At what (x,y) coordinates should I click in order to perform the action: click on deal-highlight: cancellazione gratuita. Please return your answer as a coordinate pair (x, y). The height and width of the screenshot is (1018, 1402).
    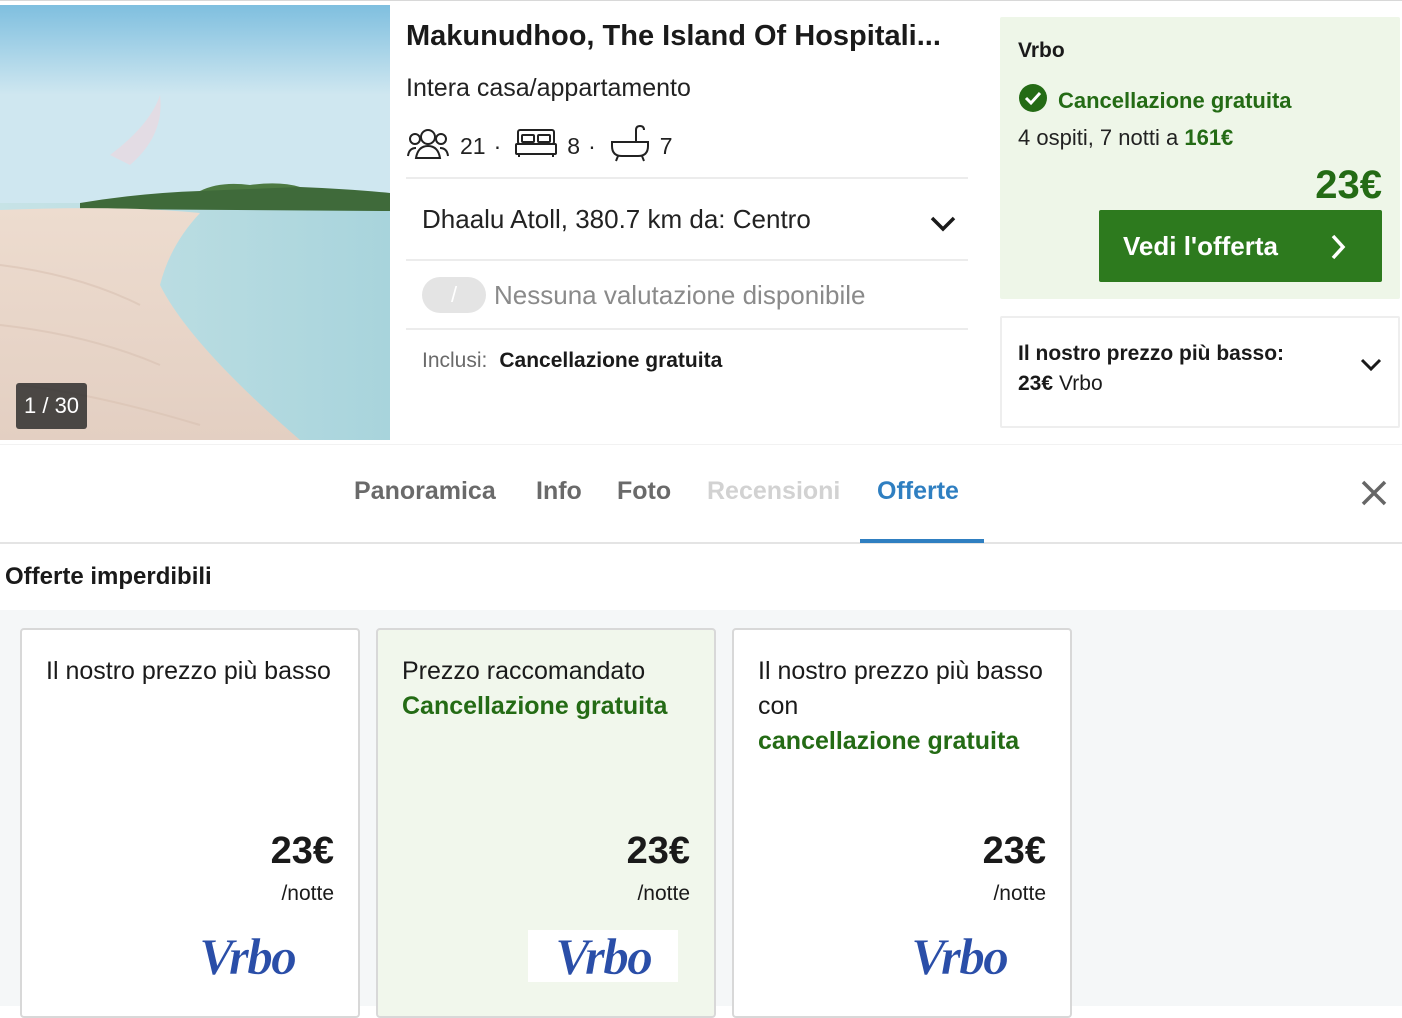
    Looking at the image, I should click on (889, 741).